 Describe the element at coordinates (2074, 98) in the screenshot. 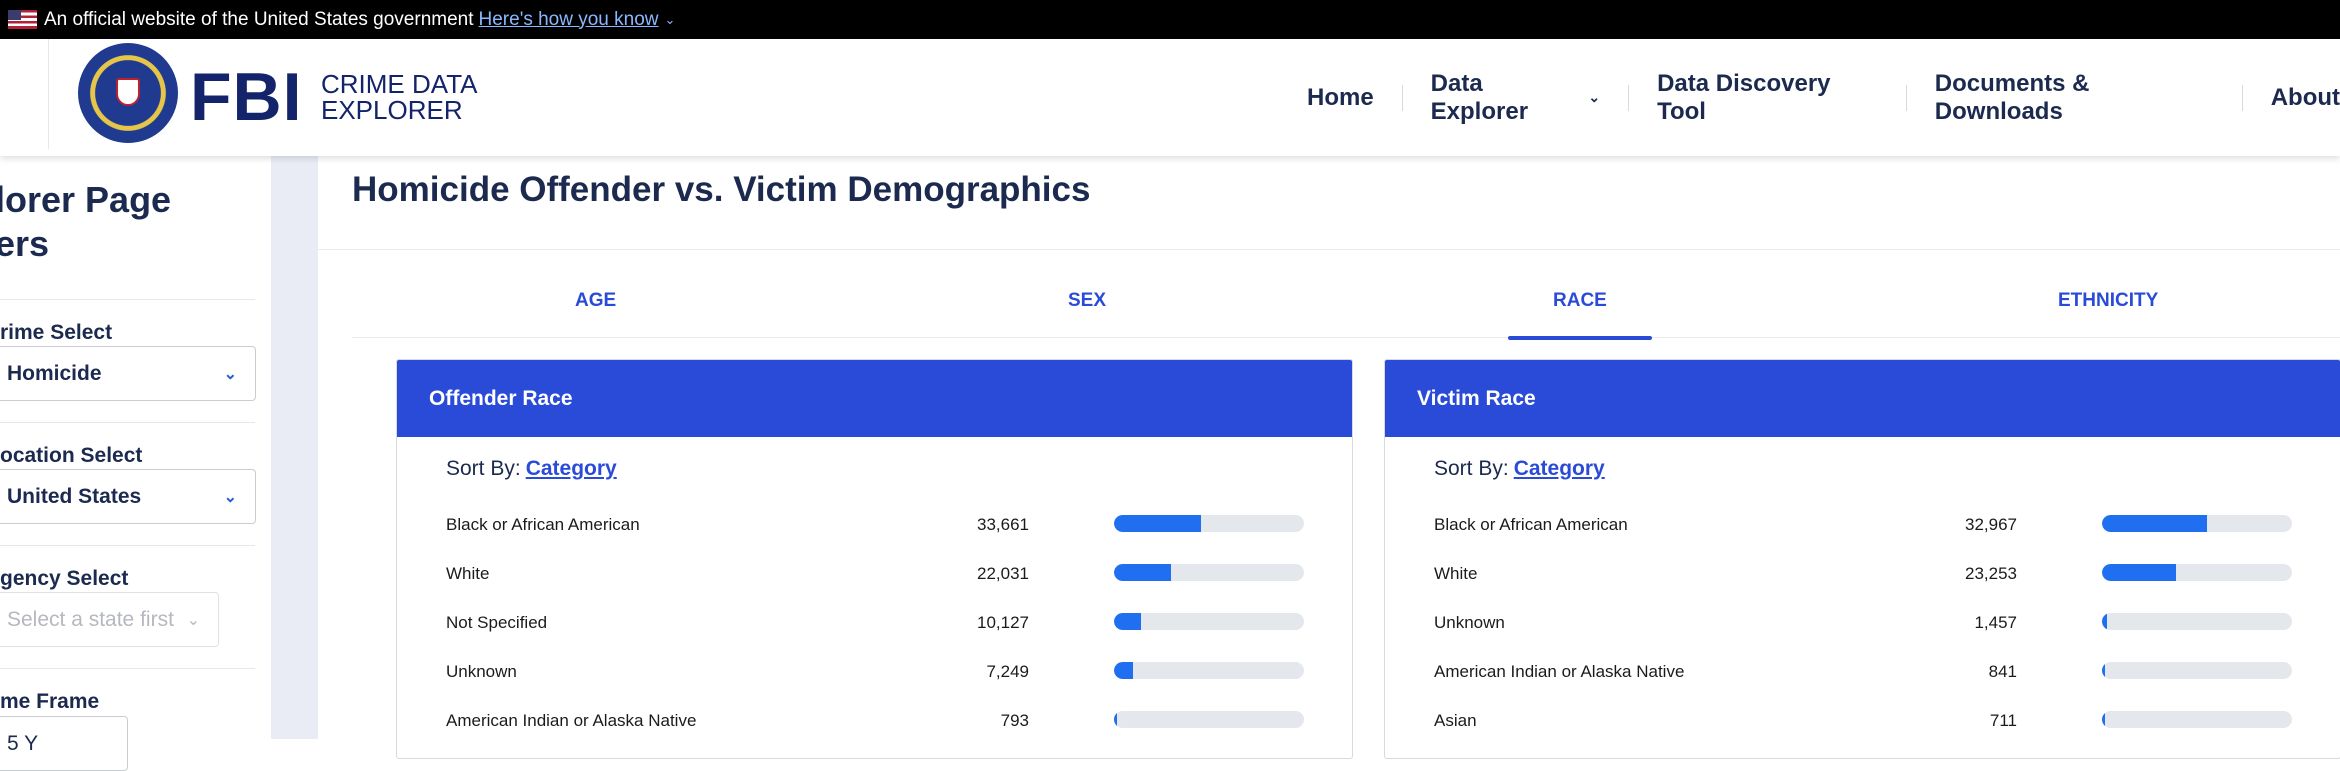

I see `nav-documents-downloads: Documents & Downloads` at that location.